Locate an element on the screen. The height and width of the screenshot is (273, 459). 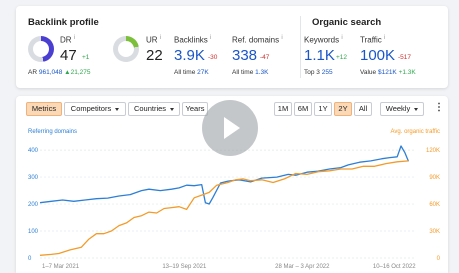
years-toggle: Years is located at coordinates (195, 109).